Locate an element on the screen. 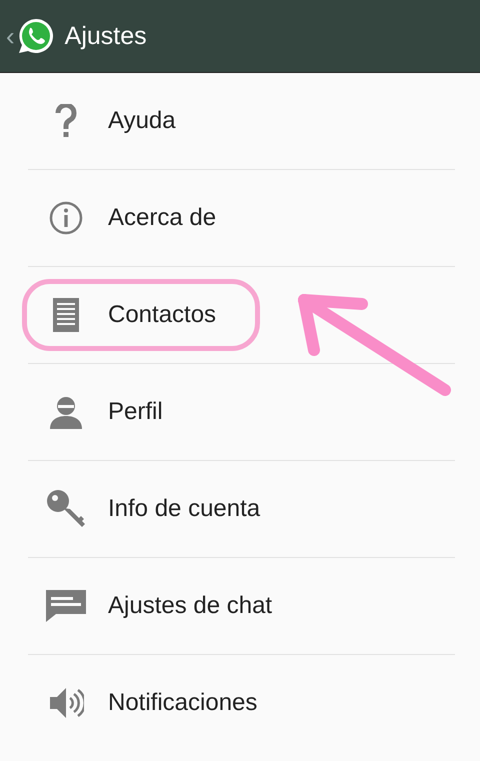  settings-item: Info de cuenta is located at coordinates (241, 509).